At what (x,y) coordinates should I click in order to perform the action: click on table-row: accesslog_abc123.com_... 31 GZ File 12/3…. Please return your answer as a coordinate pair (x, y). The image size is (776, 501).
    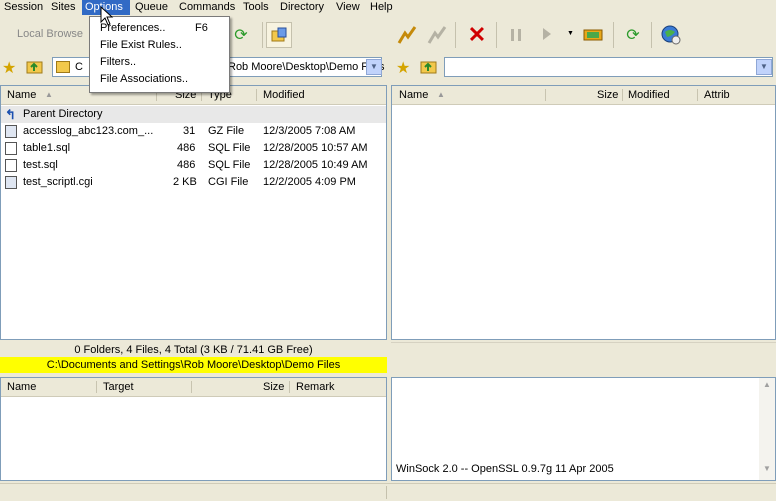
    Looking at the image, I should click on (193, 131).